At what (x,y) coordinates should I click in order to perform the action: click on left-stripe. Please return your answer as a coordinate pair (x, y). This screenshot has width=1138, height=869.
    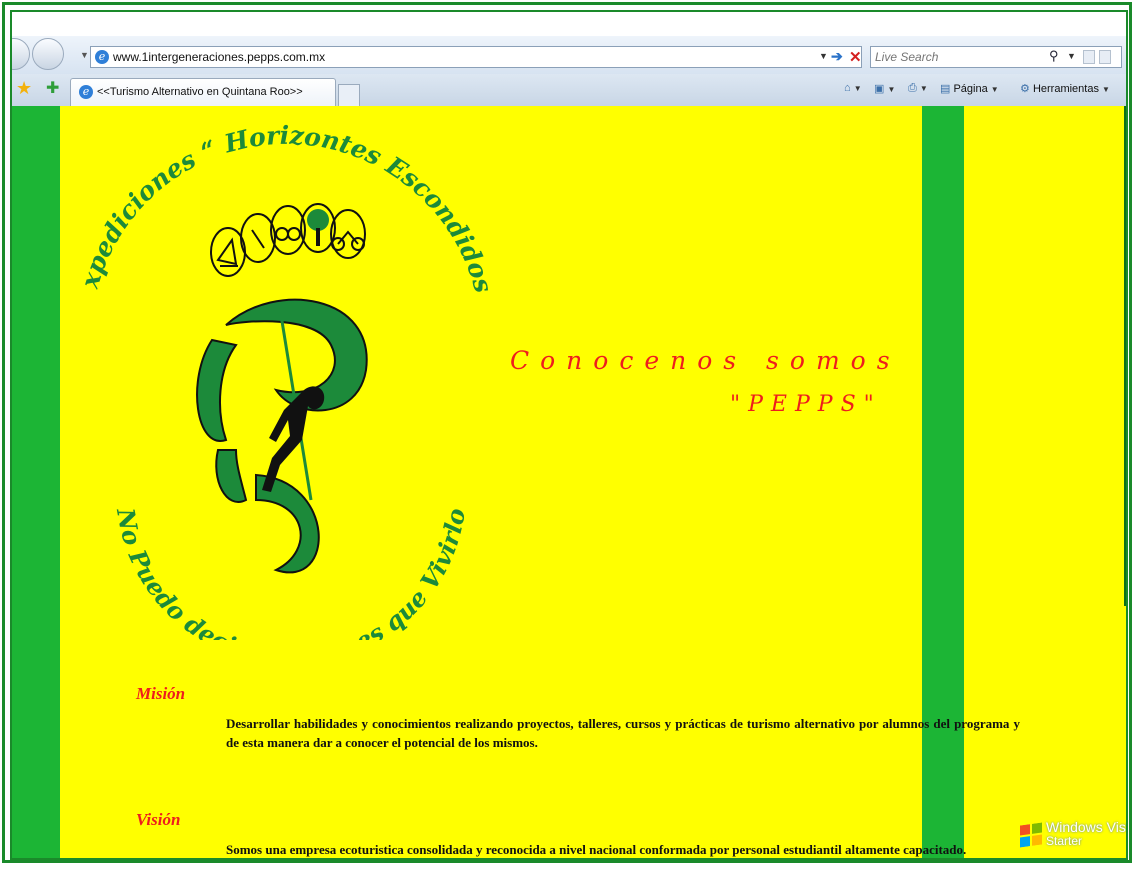
    Looking at the image, I should click on (36, 482).